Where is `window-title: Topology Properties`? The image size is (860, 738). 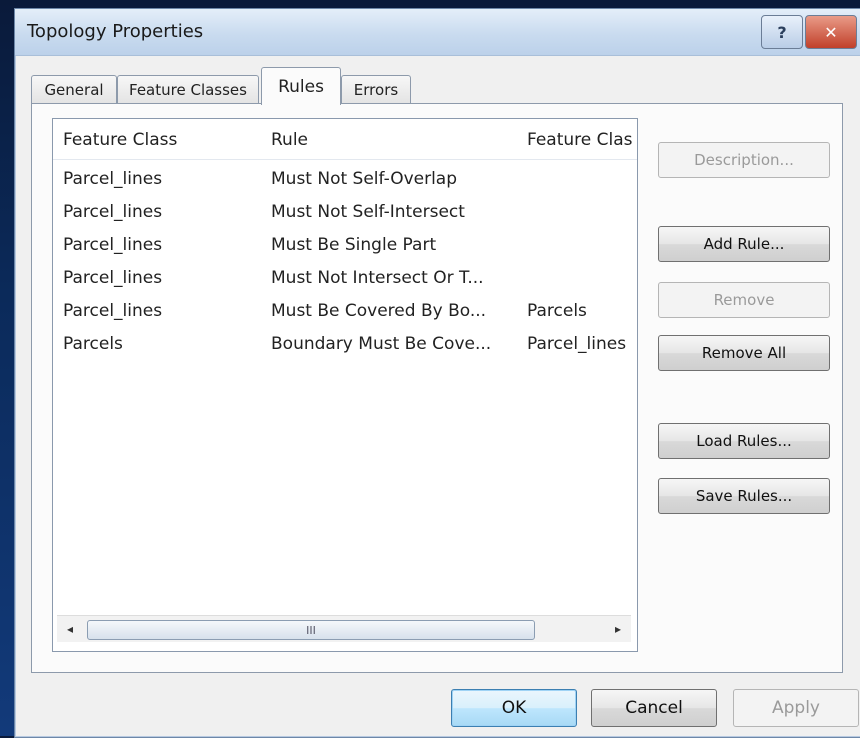 window-title: Topology Properties is located at coordinates (115, 31).